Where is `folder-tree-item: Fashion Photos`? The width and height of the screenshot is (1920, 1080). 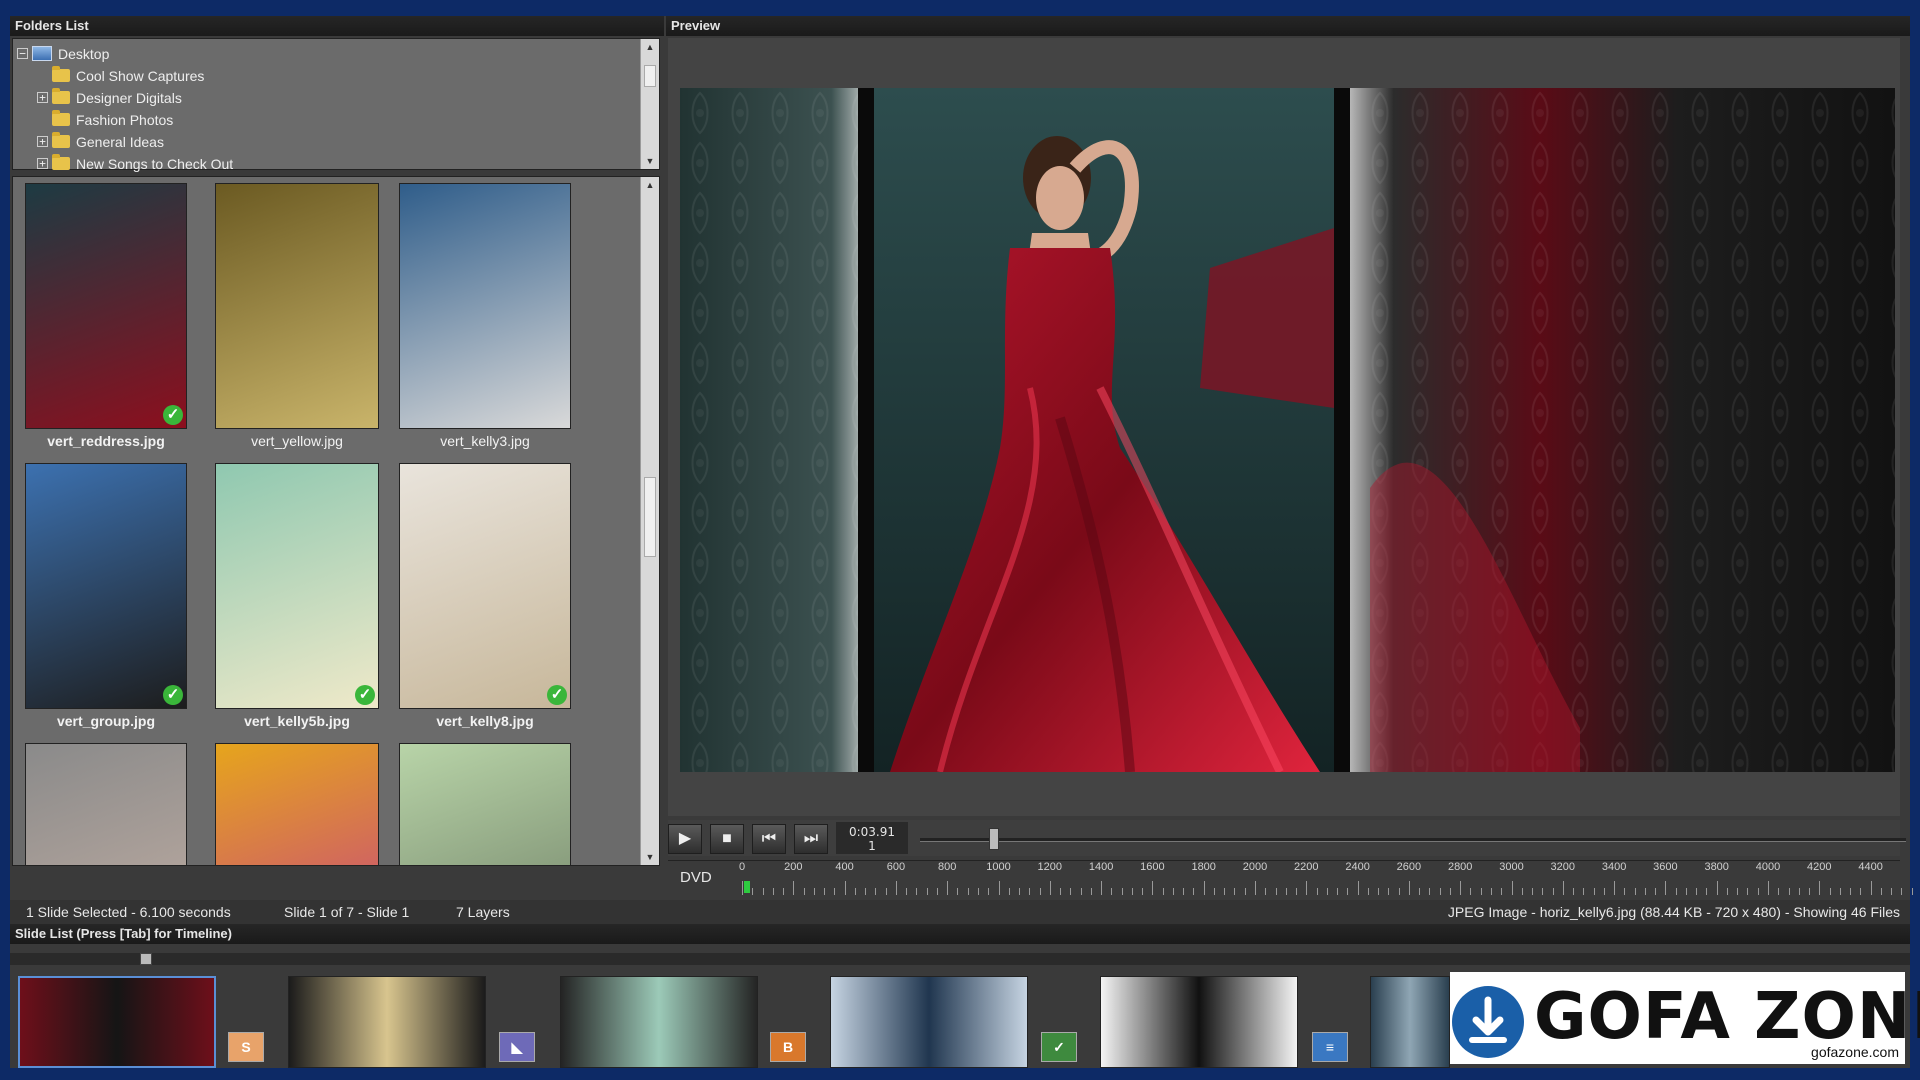
folder-tree-item: Fashion Photos is located at coordinates (105, 119).